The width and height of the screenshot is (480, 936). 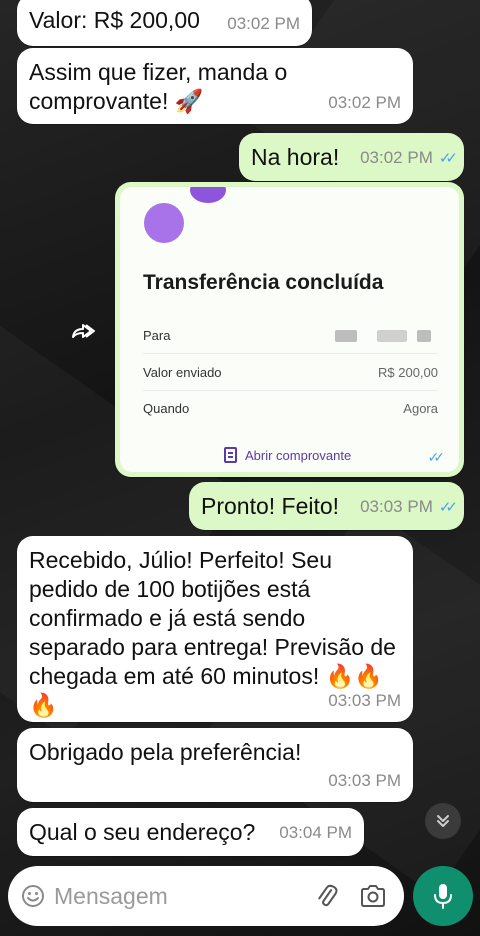 I want to click on receipt-row-label: Para, so click(x=157, y=335).